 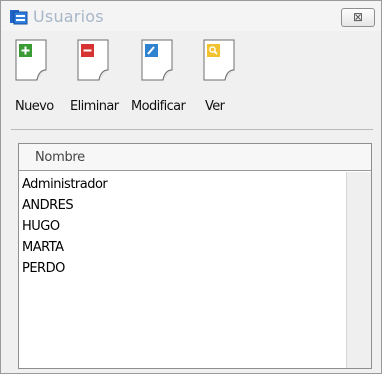 What do you see at coordinates (215, 106) in the screenshot?
I see `ver-label: Ver` at bounding box center [215, 106].